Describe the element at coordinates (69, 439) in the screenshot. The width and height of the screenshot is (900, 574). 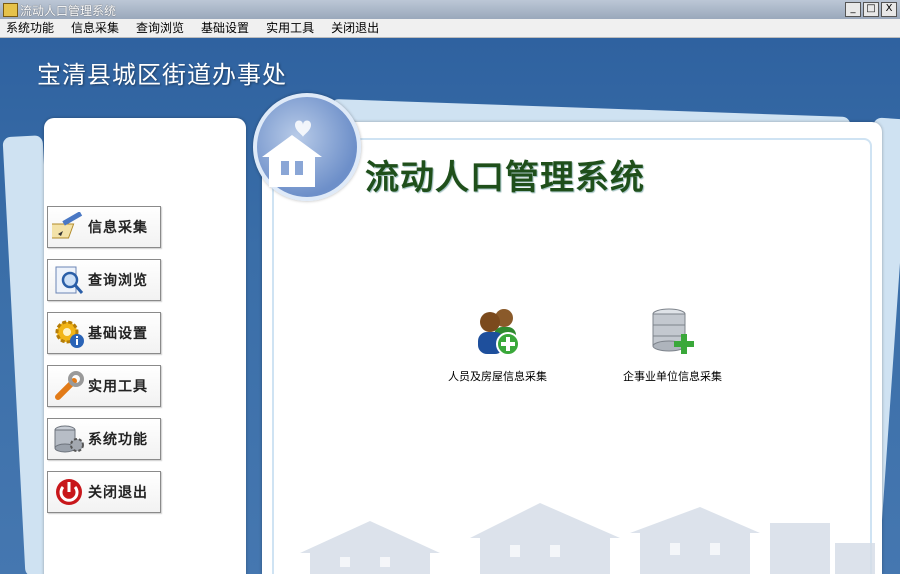
I see `database-gear-icon` at that location.